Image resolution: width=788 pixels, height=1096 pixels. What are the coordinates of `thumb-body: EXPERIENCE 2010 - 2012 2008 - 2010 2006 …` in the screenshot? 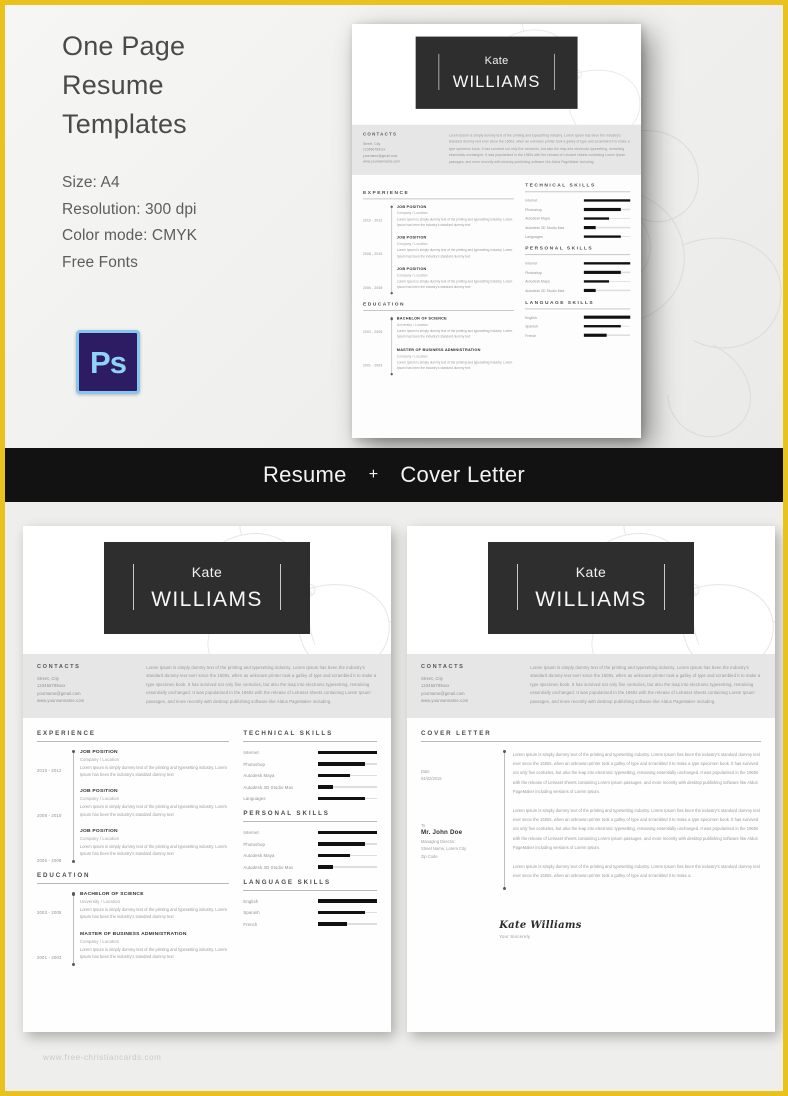 It's located at (496, 275).